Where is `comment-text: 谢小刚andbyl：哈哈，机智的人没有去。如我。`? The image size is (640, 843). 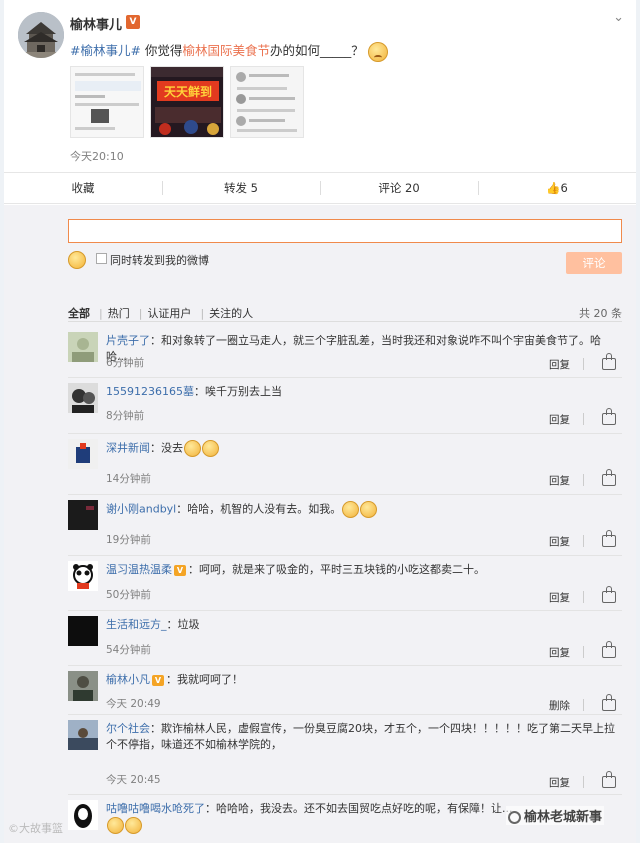
comment-text: 谢小刚andbyl：哈哈，机智的人没有去。如我。 is located at coordinates (364, 509).